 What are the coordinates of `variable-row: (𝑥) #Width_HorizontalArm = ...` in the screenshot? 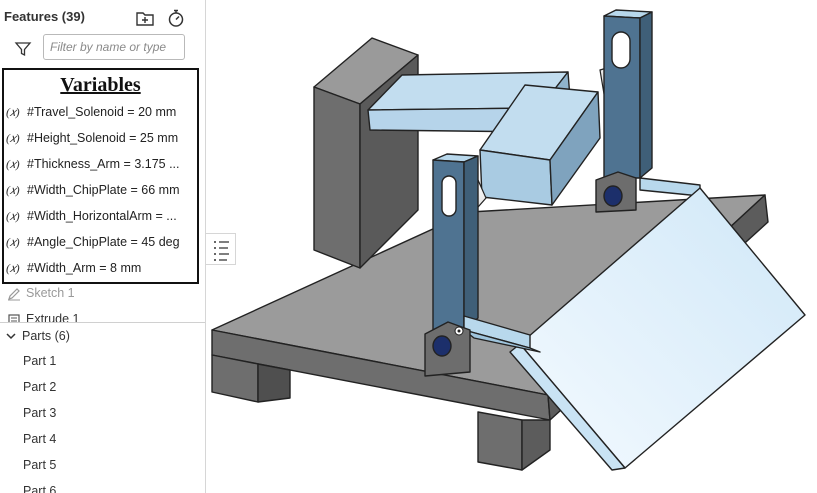 It's located at (100, 218).